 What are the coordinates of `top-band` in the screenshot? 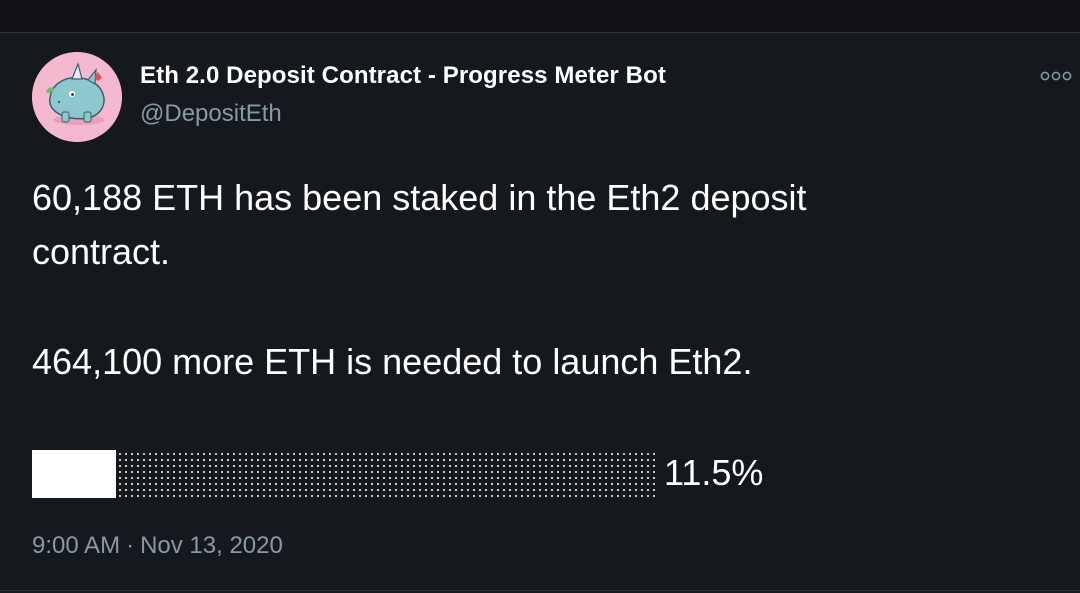 It's located at (540, 16).